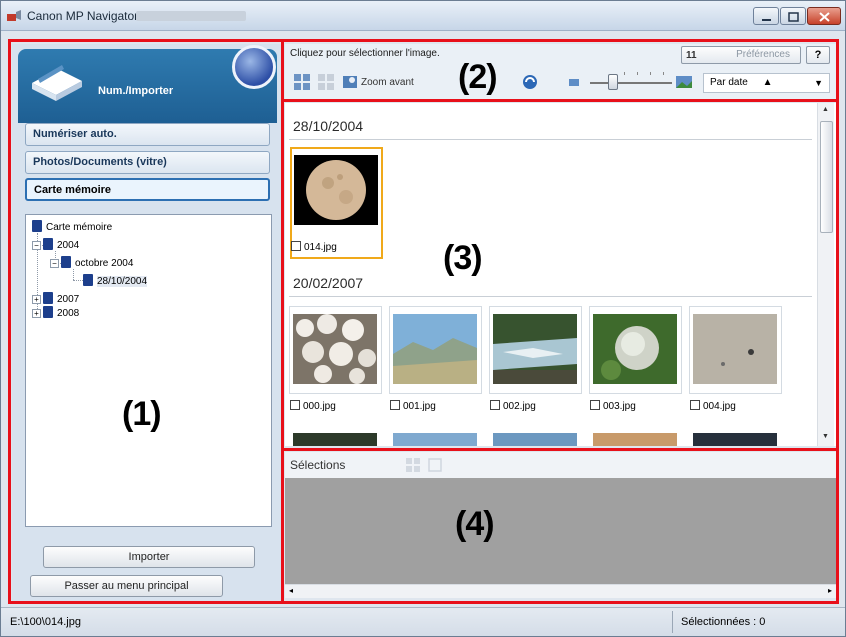 The width and height of the screenshot is (846, 637). I want to click on status-bar: E:\100\014.jpg Sélectionnées : 0, so click(423, 621).